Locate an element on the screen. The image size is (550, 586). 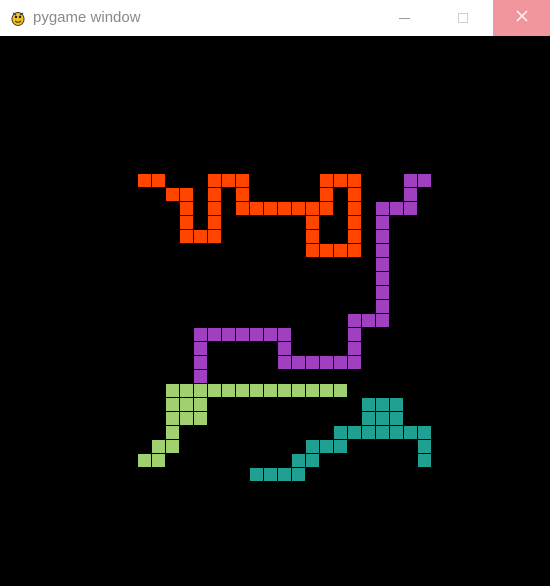
maximize-button is located at coordinates (462, 18).